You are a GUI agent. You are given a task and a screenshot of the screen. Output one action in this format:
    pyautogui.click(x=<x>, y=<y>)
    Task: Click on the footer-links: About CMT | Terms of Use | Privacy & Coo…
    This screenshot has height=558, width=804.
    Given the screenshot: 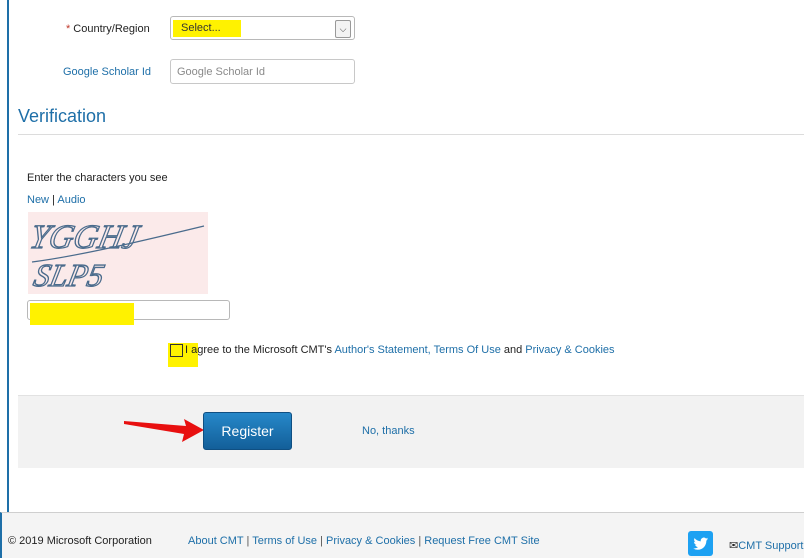 What is the action you would take?
    pyautogui.click(x=364, y=541)
    